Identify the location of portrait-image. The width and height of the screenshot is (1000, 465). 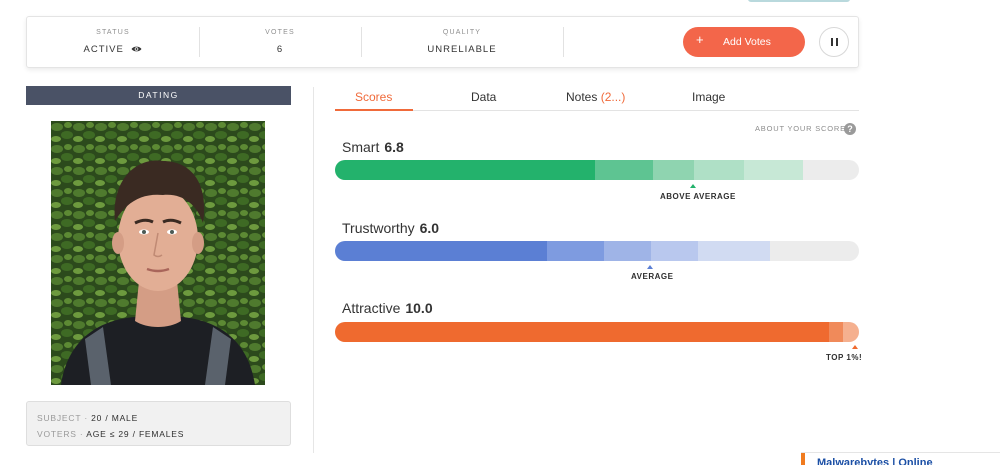
(158, 253).